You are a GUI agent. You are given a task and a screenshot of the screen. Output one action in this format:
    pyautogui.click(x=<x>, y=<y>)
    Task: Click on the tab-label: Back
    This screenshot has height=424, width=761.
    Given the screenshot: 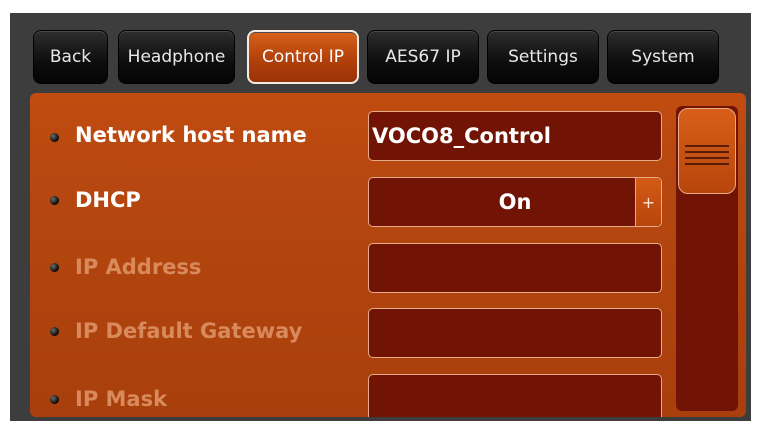 What is the action you would take?
    pyautogui.click(x=70, y=57)
    